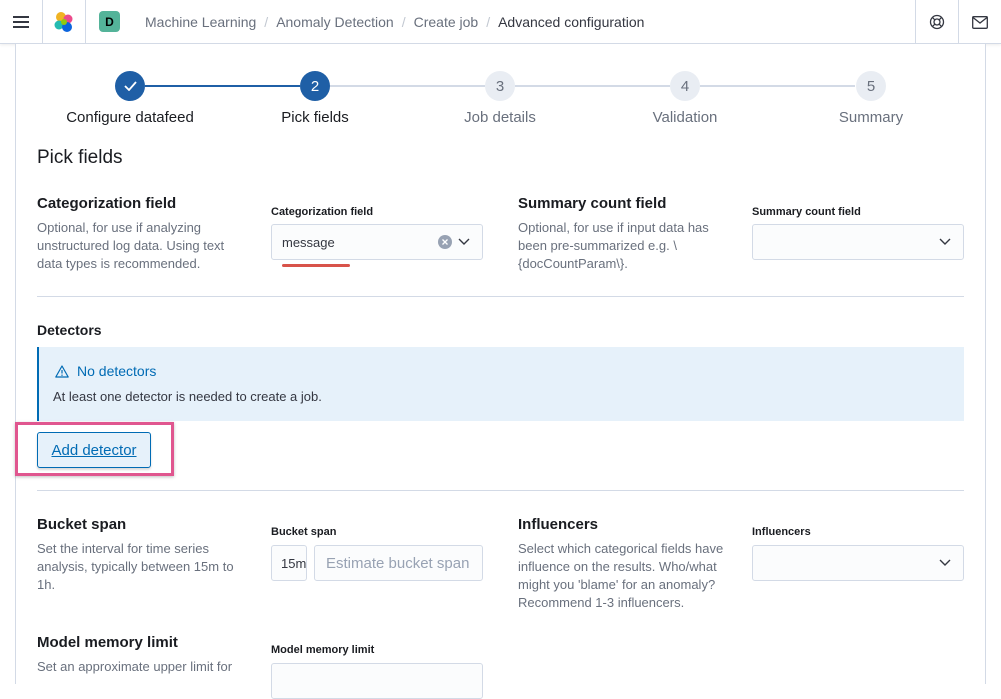 The height and width of the screenshot is (699, 1001). Describe the element at coordinates (377, 242) in the screenshot. I see `categorization-field-combobox: message` at that location.